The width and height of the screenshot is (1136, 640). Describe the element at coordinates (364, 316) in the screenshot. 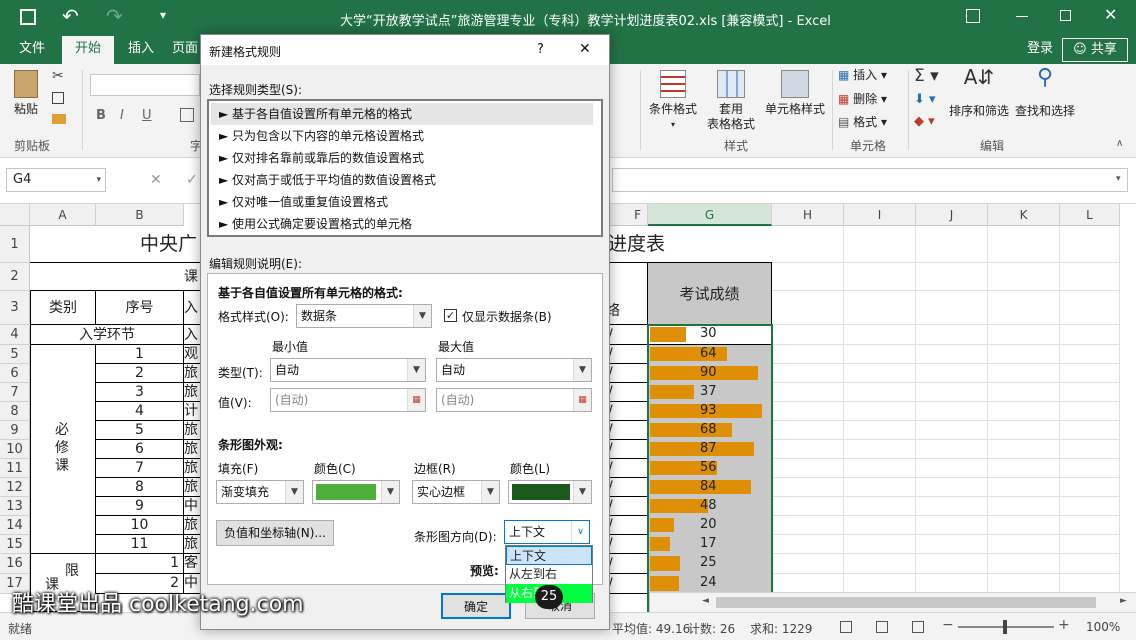

I see `format-style-select: 数据条 ▼` at that location.